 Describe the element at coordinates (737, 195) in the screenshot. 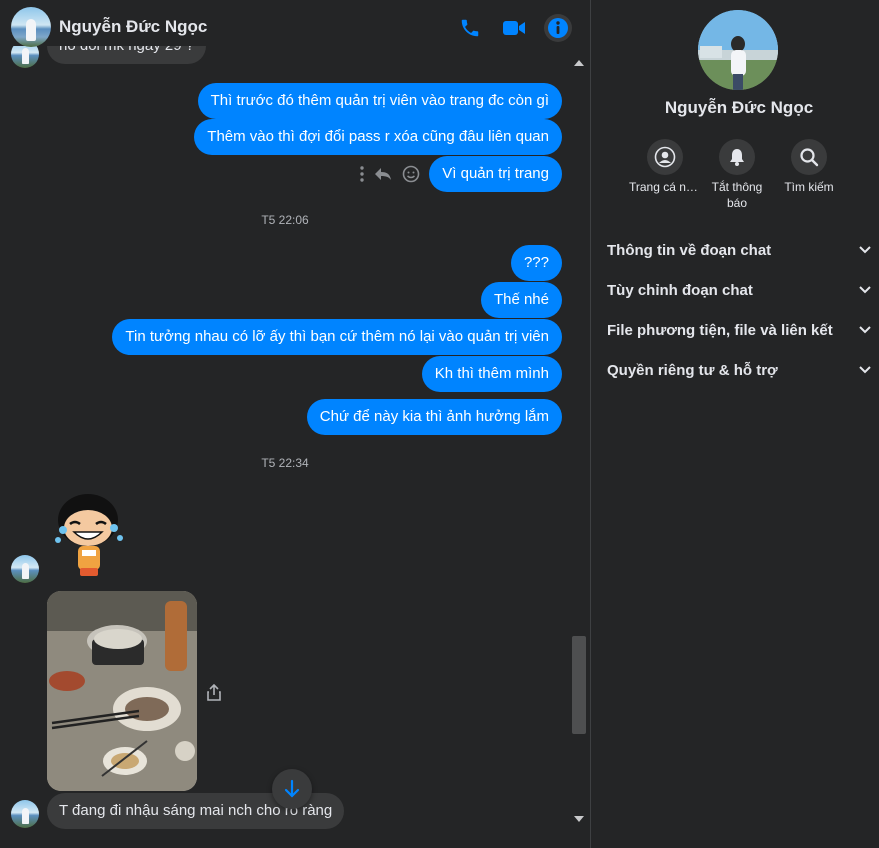

I see `mute-label: Tắt thông báo` at that location.